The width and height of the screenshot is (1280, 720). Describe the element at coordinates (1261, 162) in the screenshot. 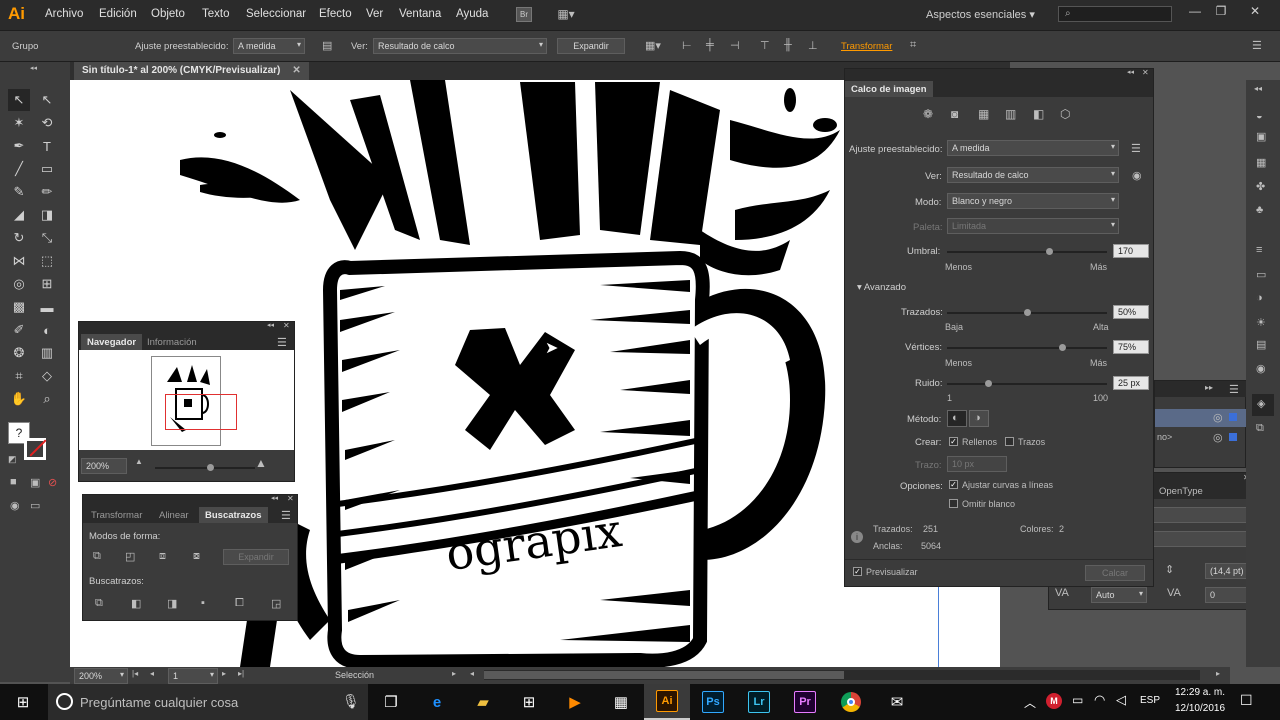

I see `swatches-icon: ▦` at that location.